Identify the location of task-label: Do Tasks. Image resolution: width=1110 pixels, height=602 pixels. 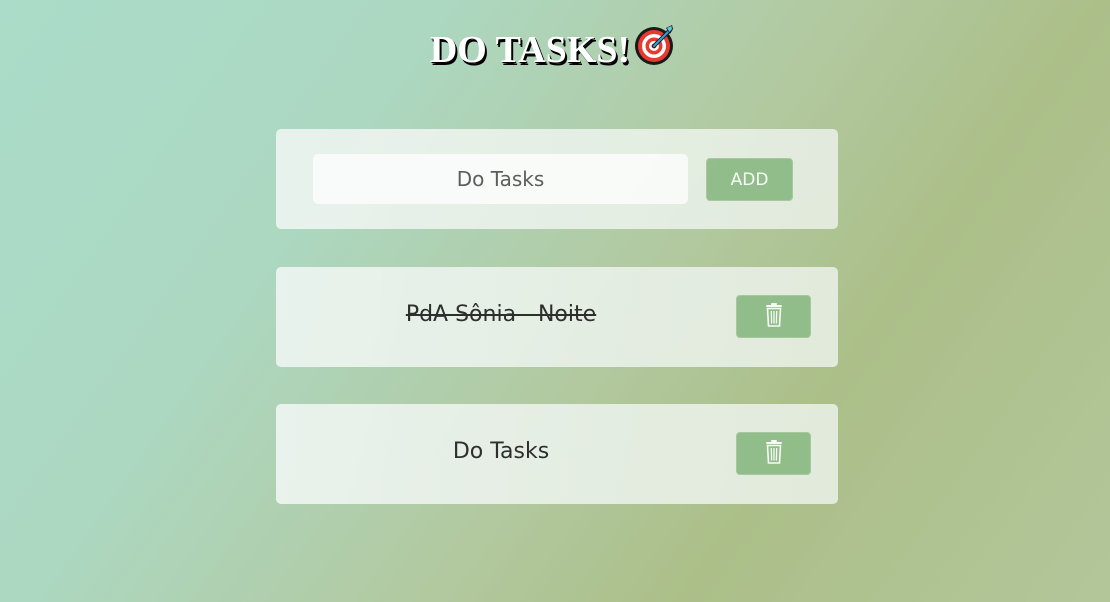
(501, 454).